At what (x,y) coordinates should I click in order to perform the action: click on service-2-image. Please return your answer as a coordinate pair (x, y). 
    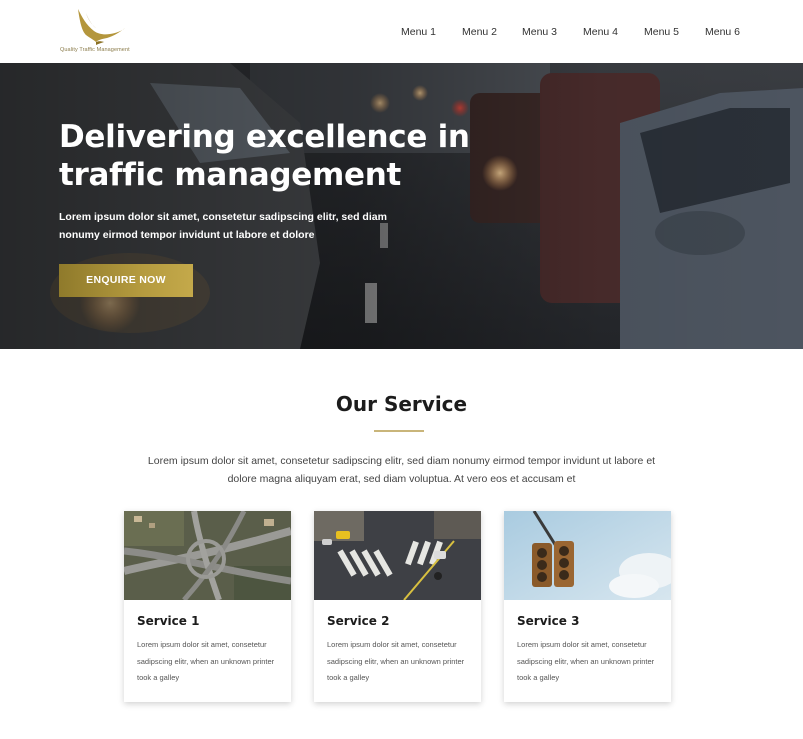
    Looking at the image, I should click on (397, 555).